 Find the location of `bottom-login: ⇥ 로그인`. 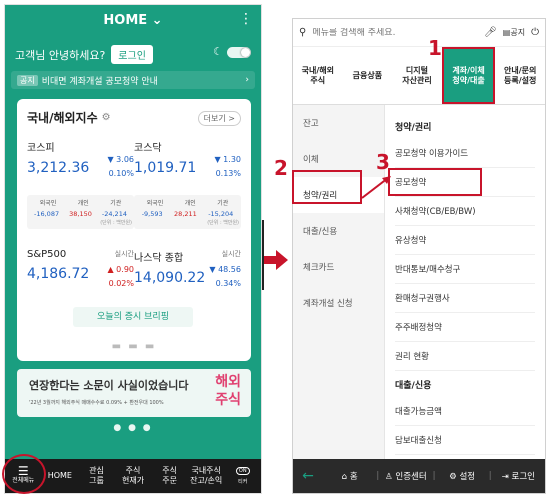

bottom-login: ⇥ 로그인 is located at coordinates (518, 476).